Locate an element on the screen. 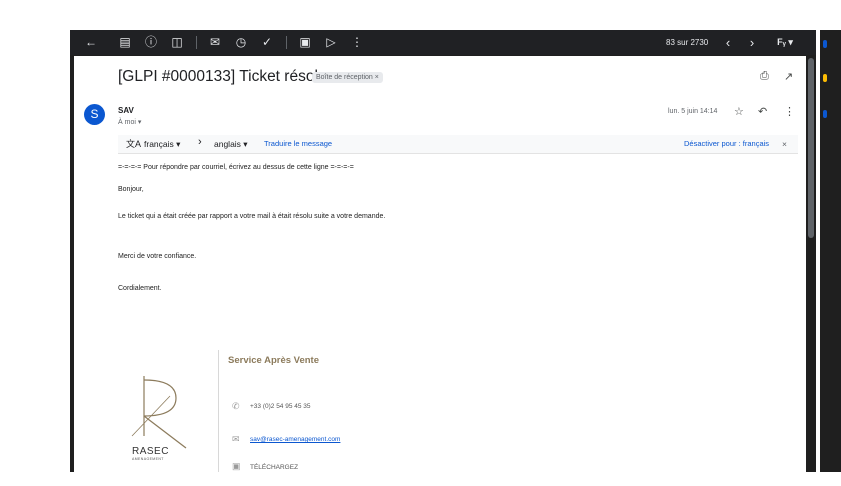  scrollbar is located at coordinates (811, 264).